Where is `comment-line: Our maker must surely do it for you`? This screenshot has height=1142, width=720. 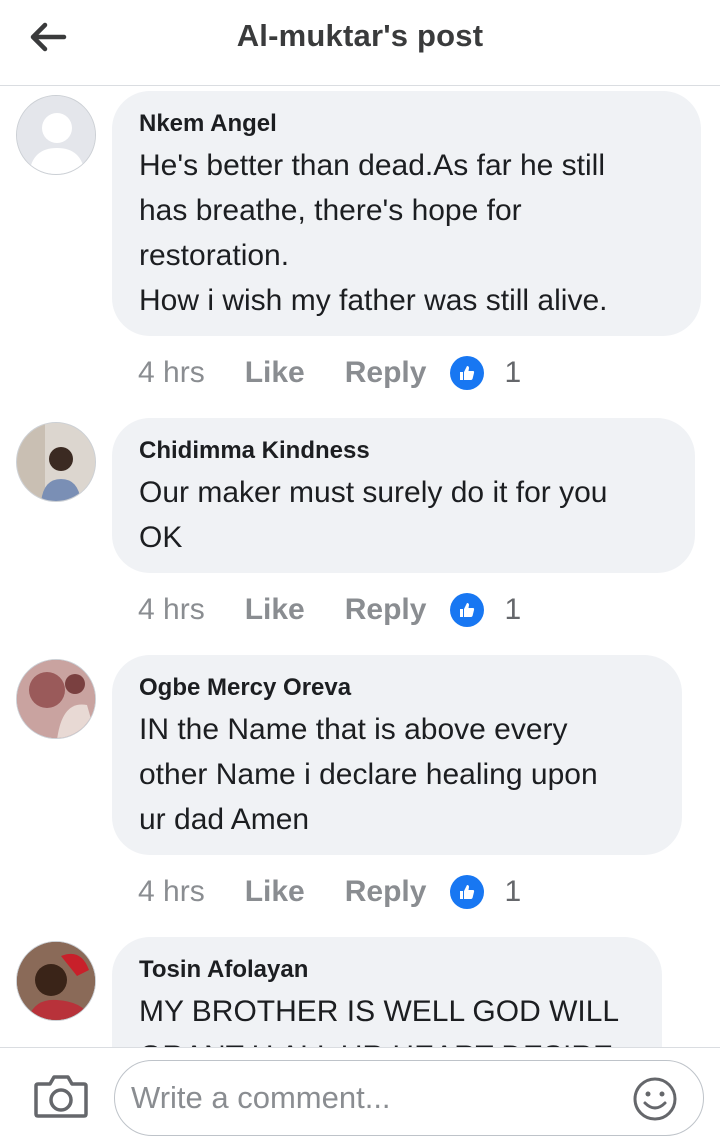 comment-line: Our maker must surely do it for you is located at coordinates (373, 492).